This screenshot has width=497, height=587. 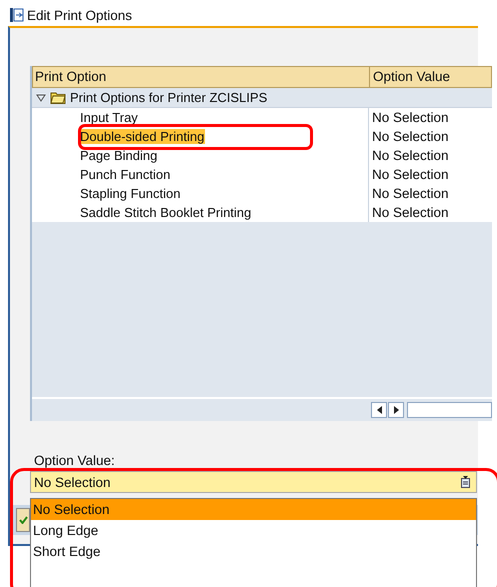 I want to click on dropdown-option: Short Edge, so click(x=253, y=551).